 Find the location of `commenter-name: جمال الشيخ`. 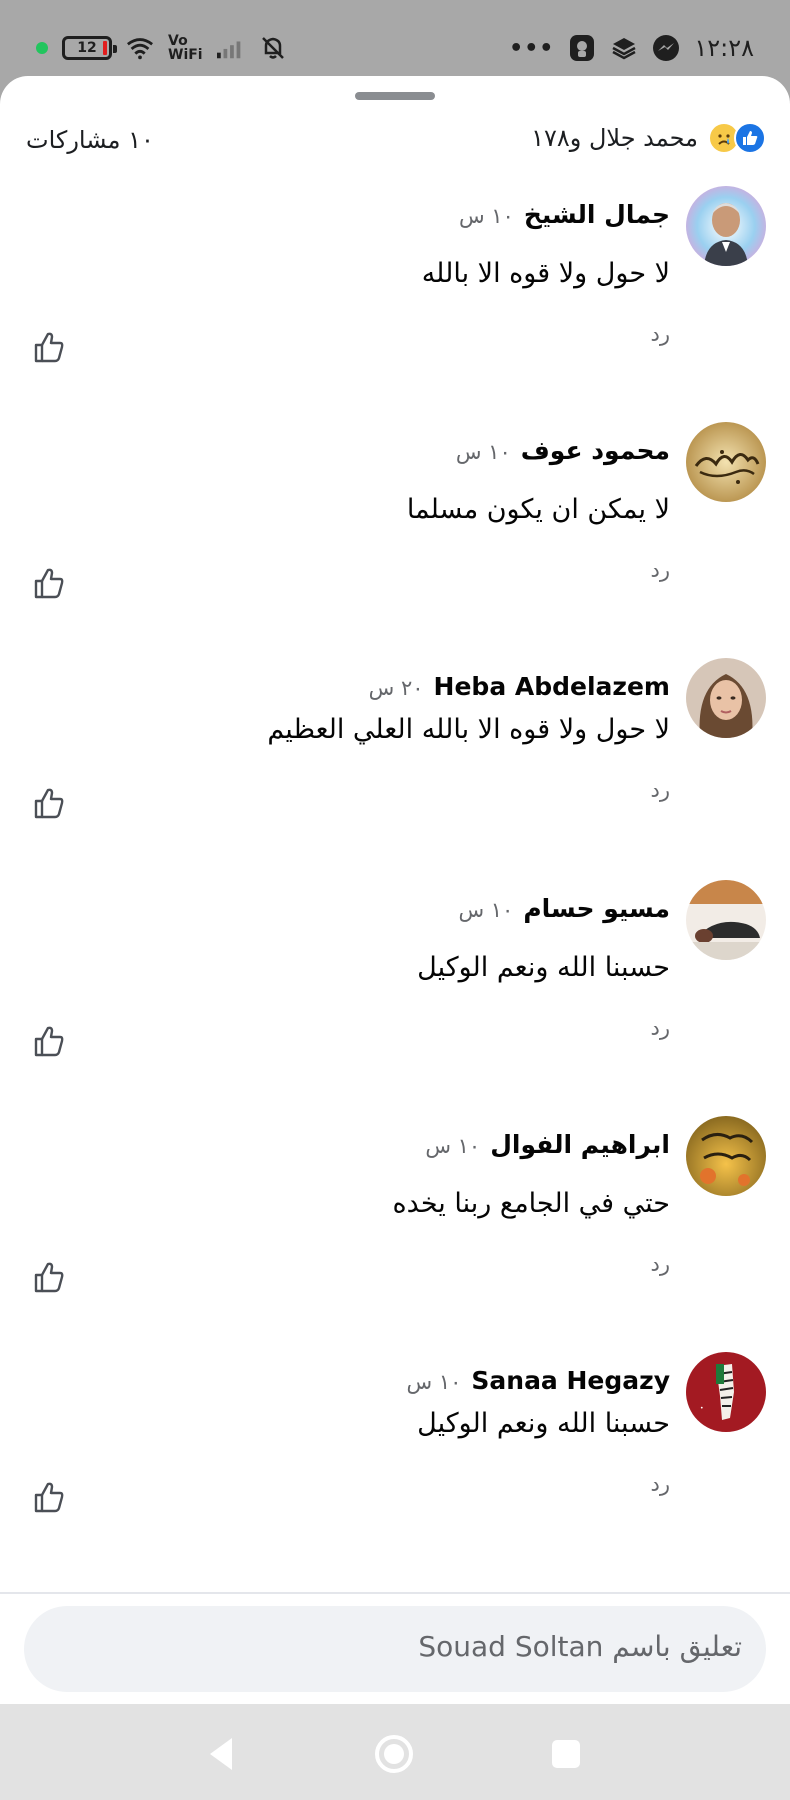

commenter-name: جمال الشيخ is located at coordinates (597, 214).